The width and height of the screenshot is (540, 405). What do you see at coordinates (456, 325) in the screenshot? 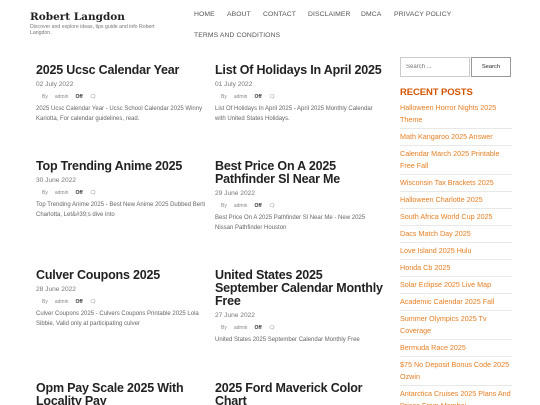
I see `recent-post-link: Summer Olympics 2025 Tv Coverage` at bounding box center [456, 325].